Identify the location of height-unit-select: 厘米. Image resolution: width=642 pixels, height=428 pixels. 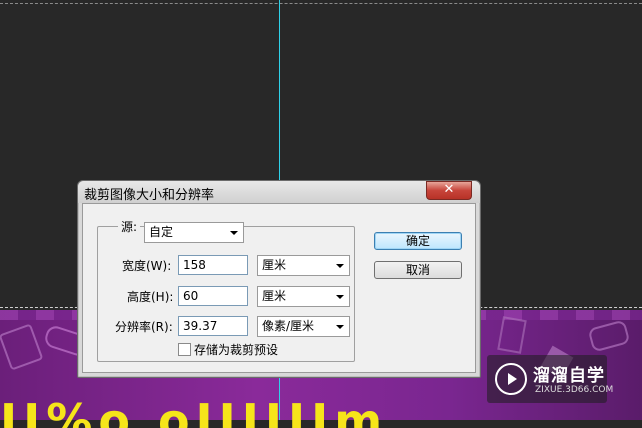
(303, 296).